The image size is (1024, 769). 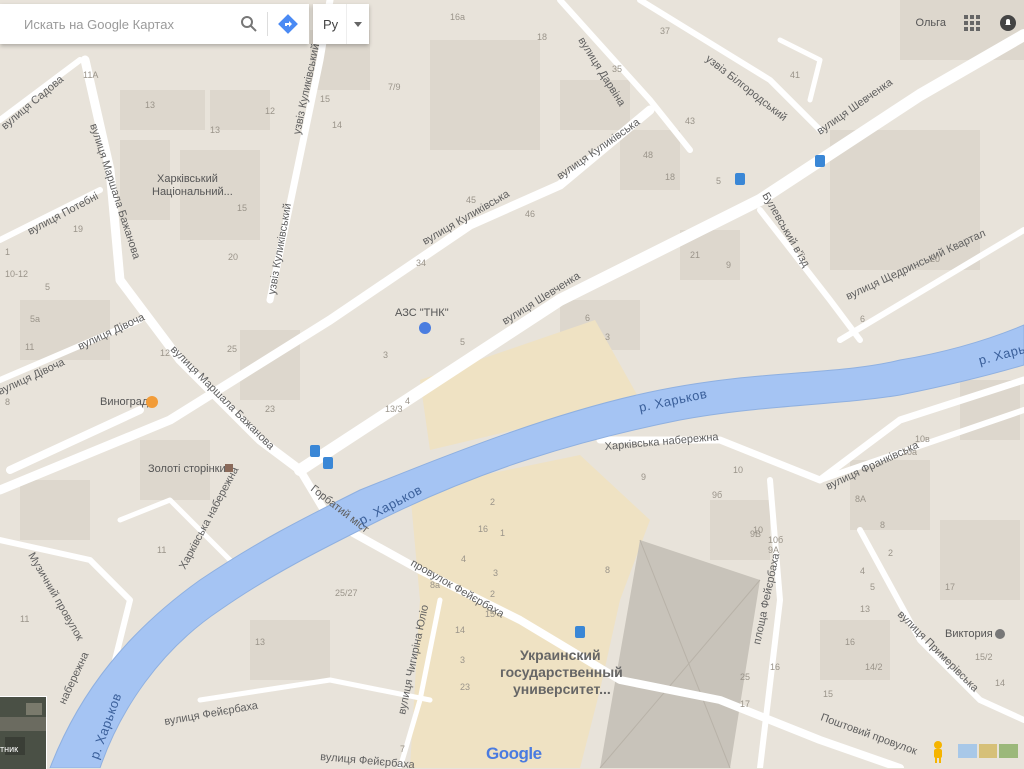 What do you see at coordinates (931, 23) in the screenshot?
I see `user-name: Ольга` at bounding box center [931, 23].